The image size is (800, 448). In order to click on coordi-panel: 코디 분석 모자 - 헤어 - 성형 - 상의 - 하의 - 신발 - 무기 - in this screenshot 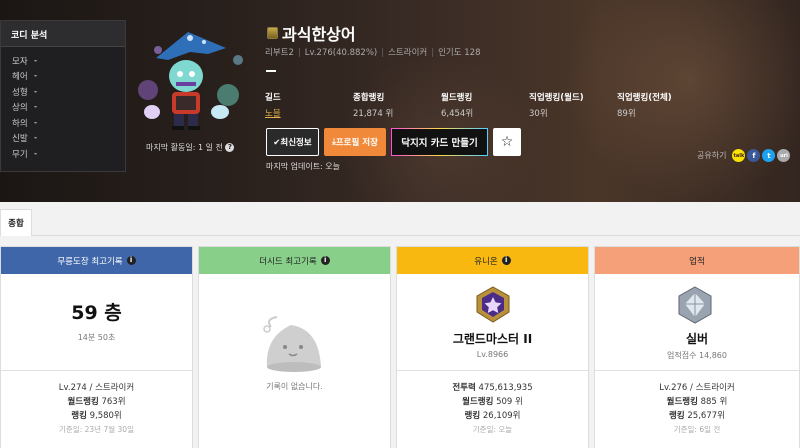, I will do `click(63, 96)`.